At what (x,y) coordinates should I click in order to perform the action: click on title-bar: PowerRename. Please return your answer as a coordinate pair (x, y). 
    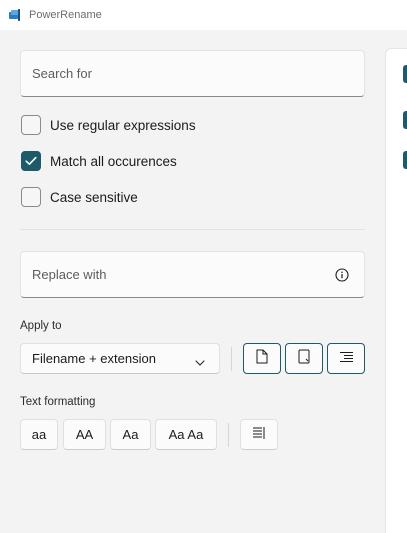
    Looking at the image, I should click on (203, 15).